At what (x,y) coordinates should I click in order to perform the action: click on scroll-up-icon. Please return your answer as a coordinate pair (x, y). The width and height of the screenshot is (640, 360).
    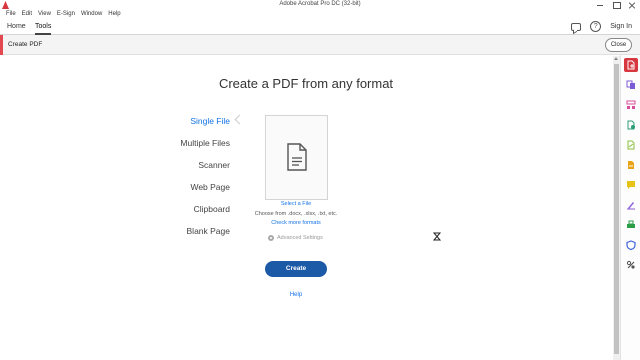
    Looking at the image, I should click on (616, 58).